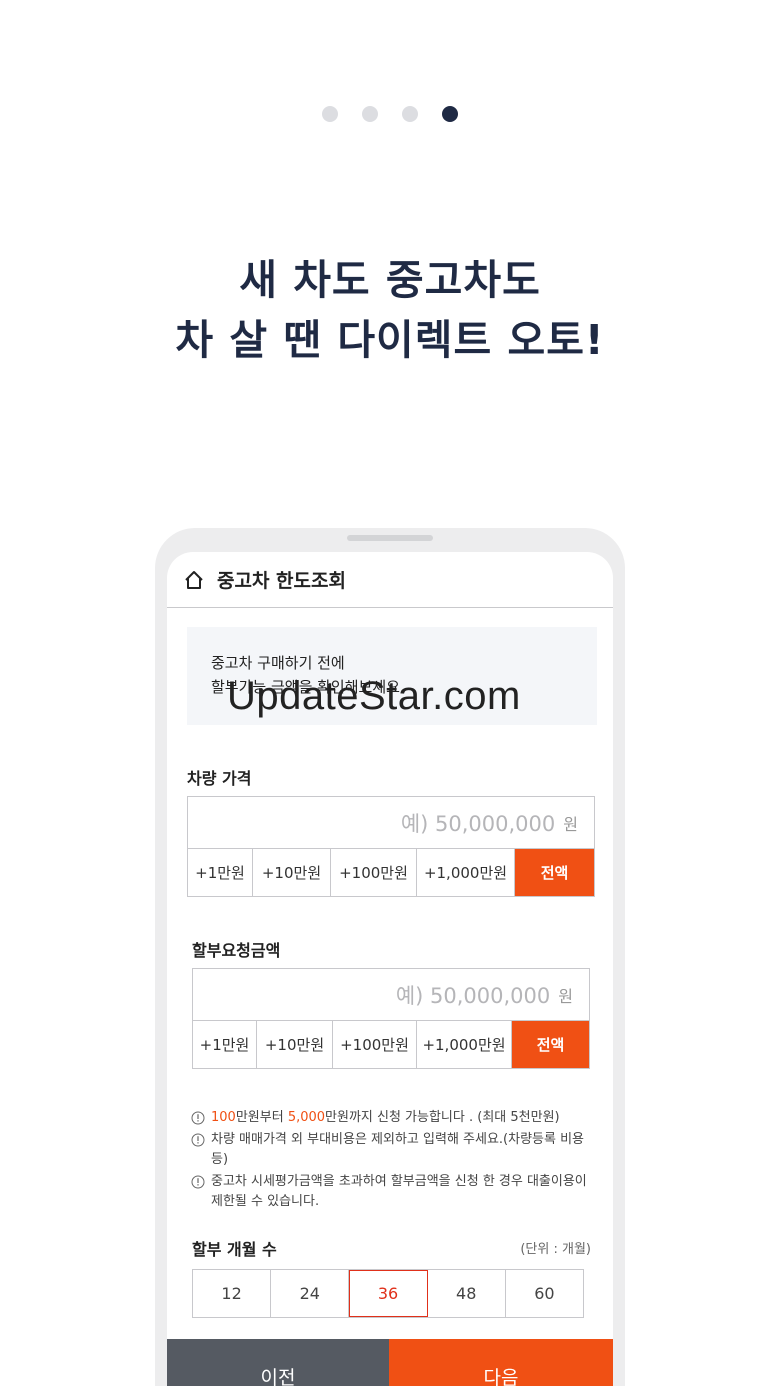 The width and height of the screenshot is (780, 1386). I want to click on months-selector: 12 24 36 48 60, so click(388, 1293).